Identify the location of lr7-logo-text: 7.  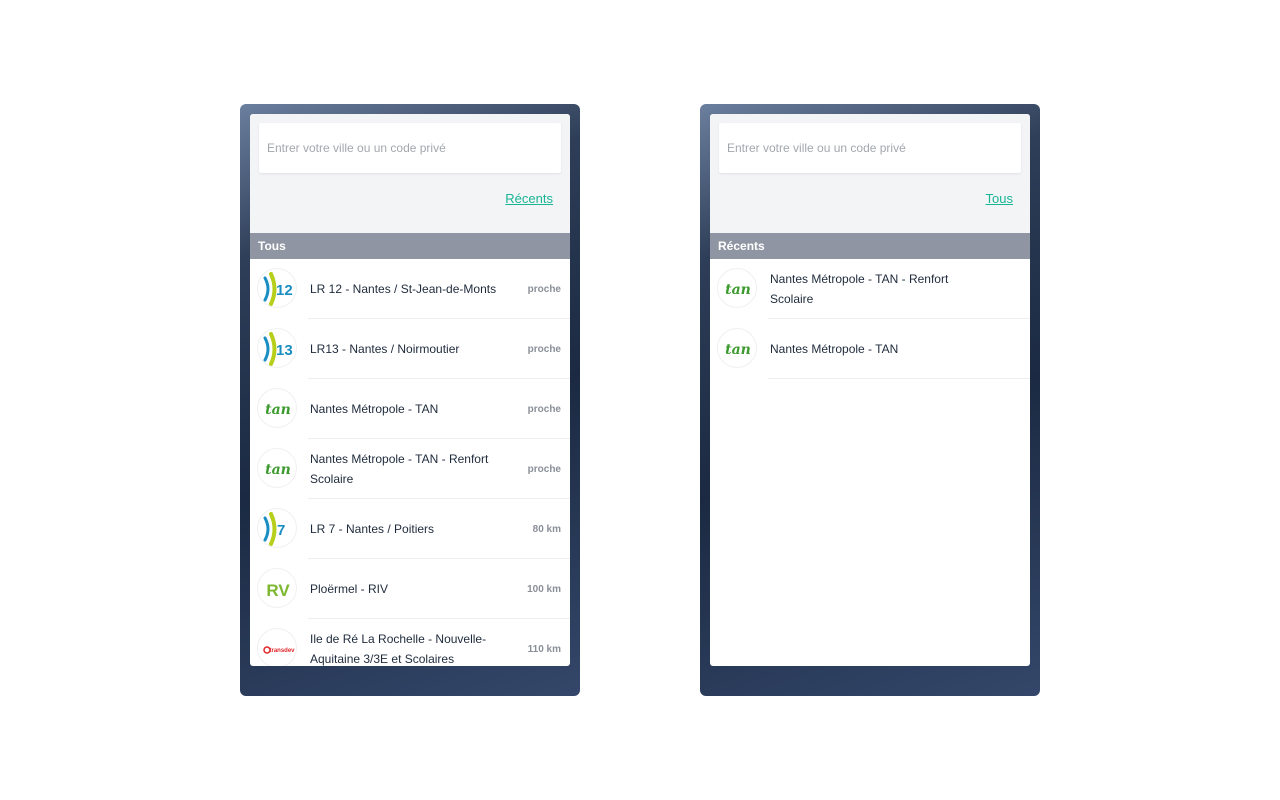
(281, 530).